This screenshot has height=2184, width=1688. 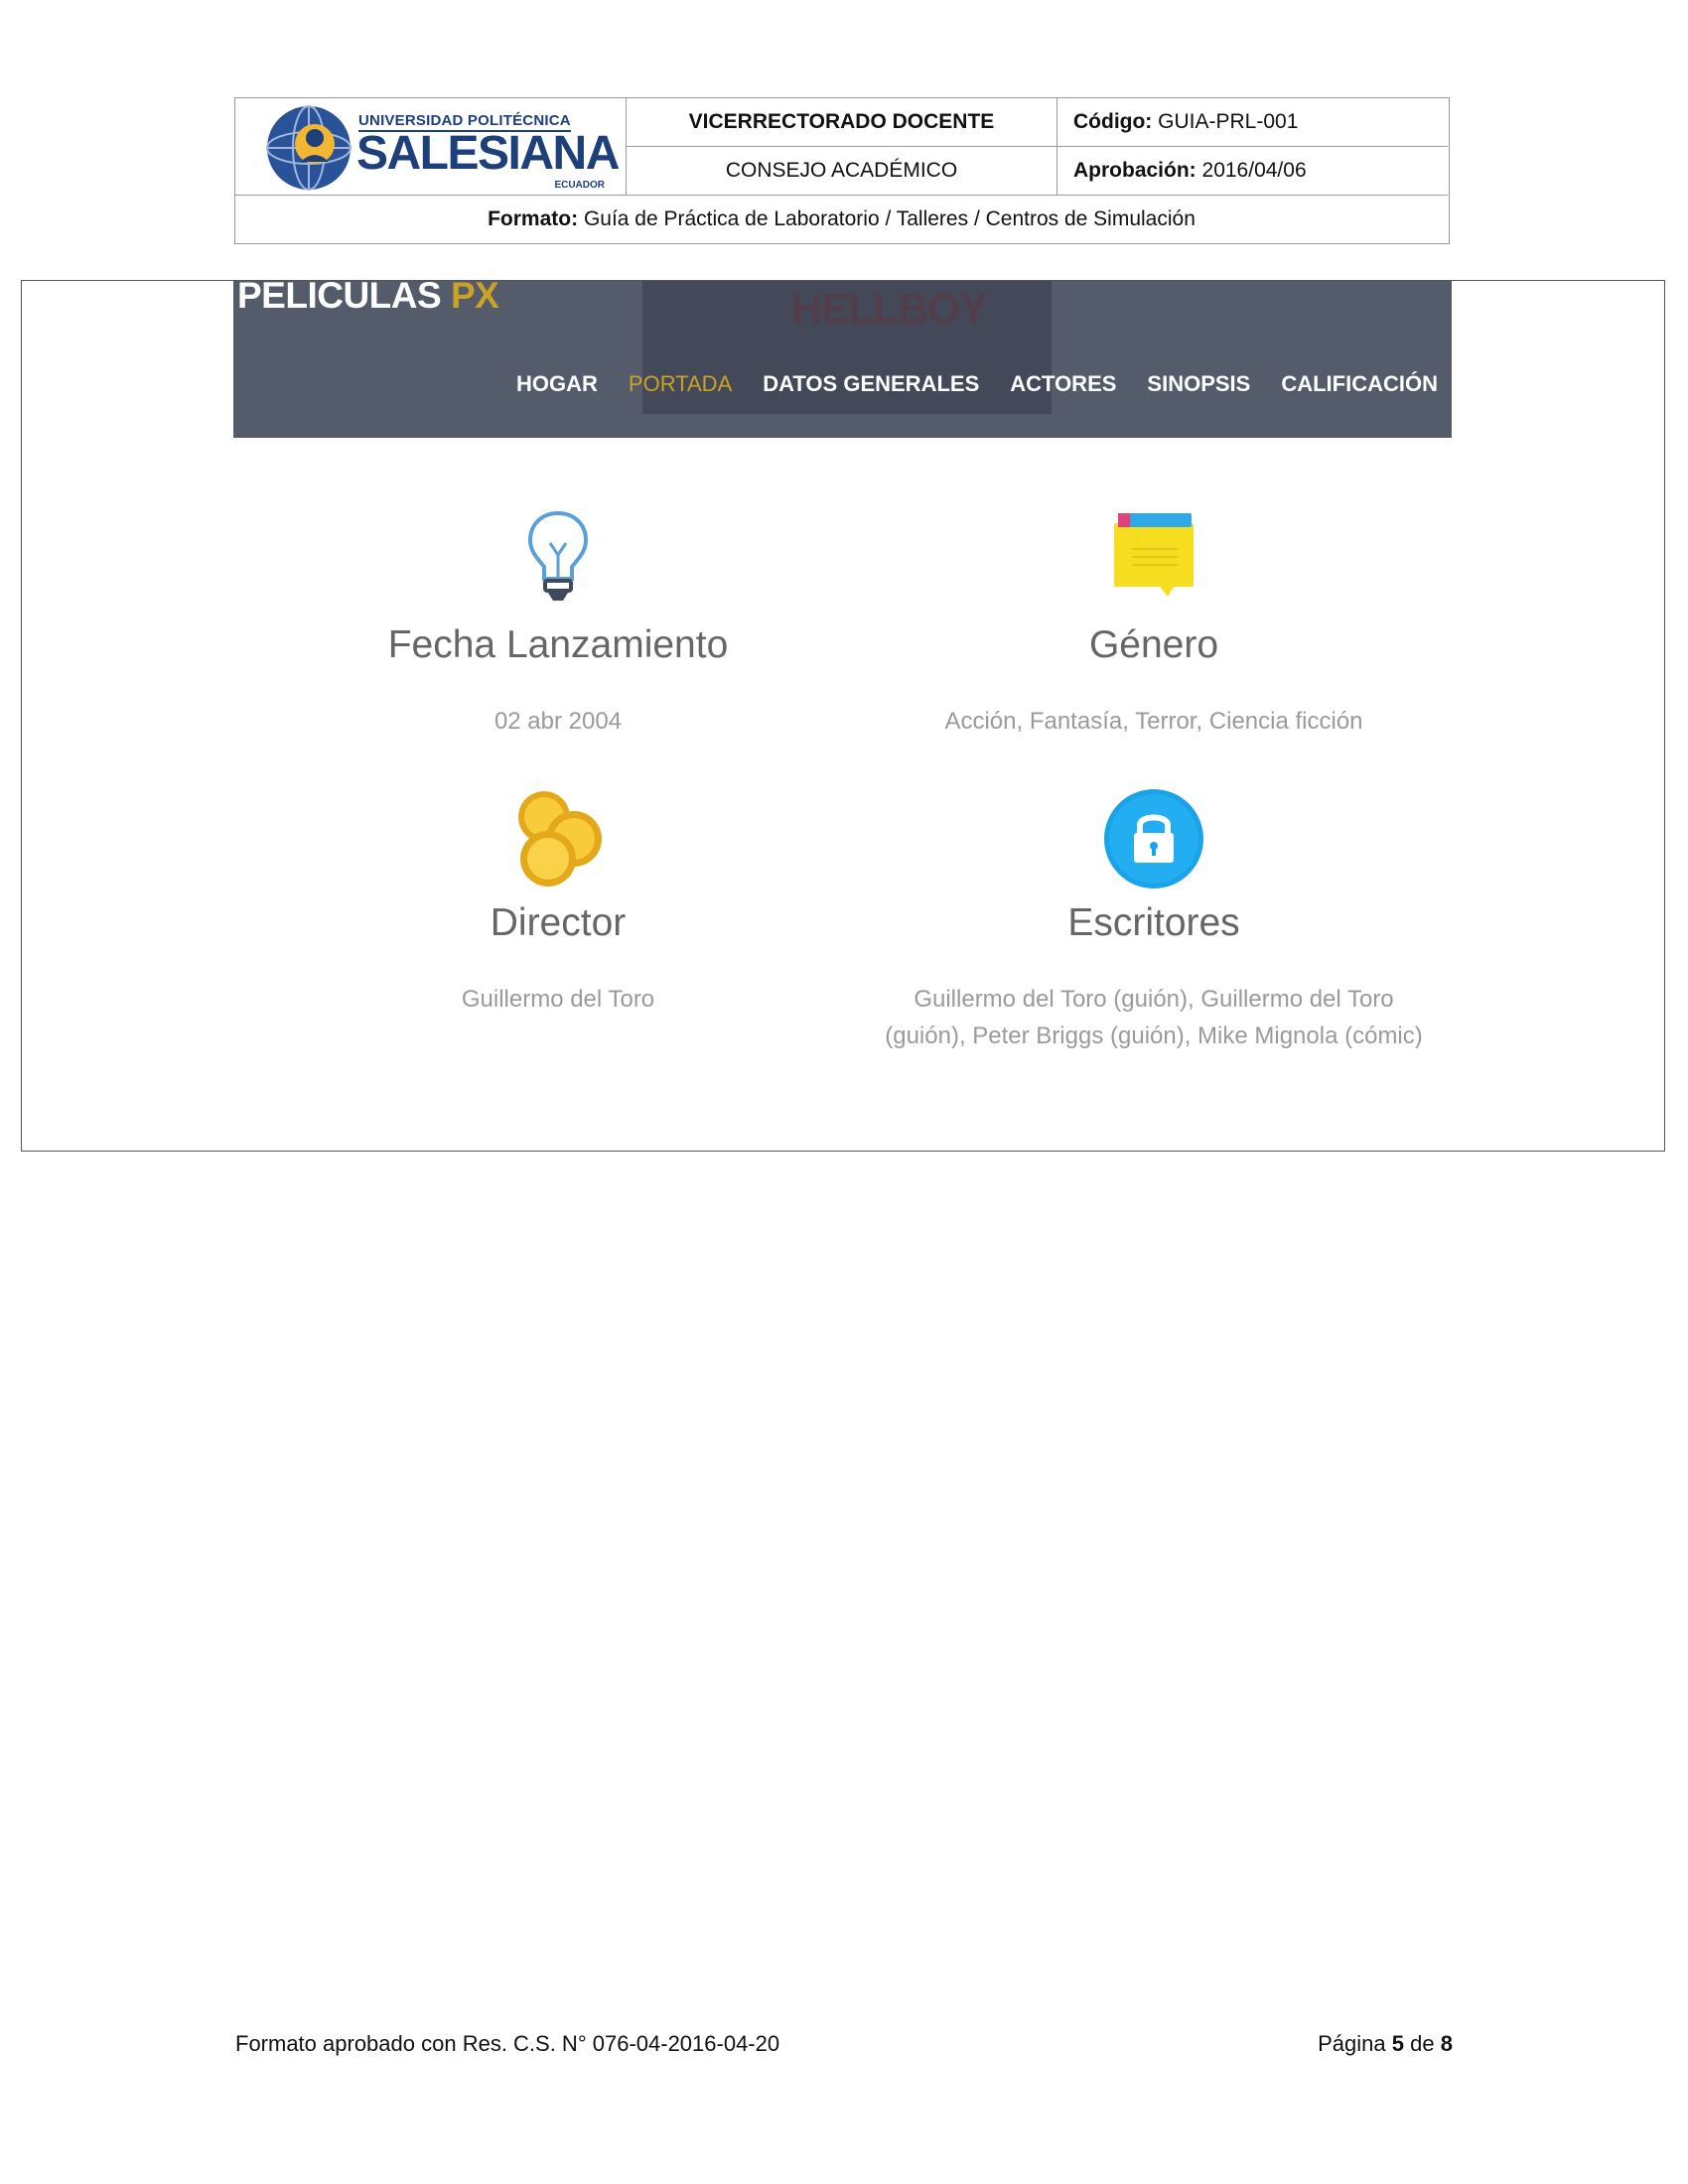 What do you see at coordinates (1446, 2043) in the screenshot?
I see `page-total: 8` at bounding box center [1446, 2043].